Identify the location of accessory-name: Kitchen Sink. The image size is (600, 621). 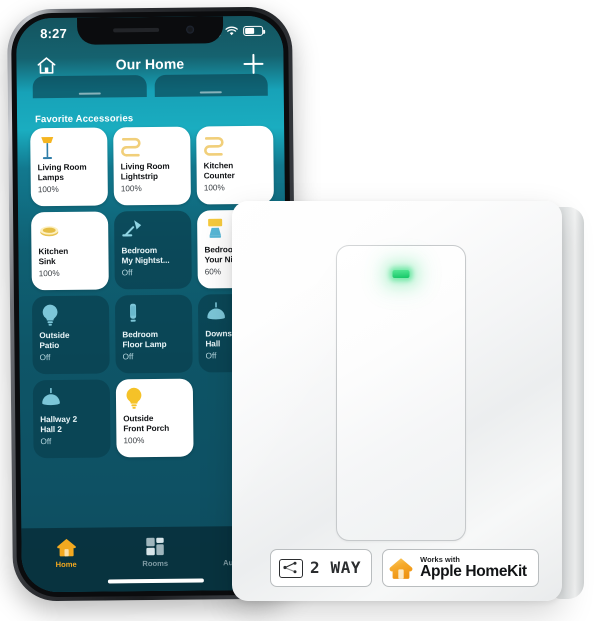
(53, 256).